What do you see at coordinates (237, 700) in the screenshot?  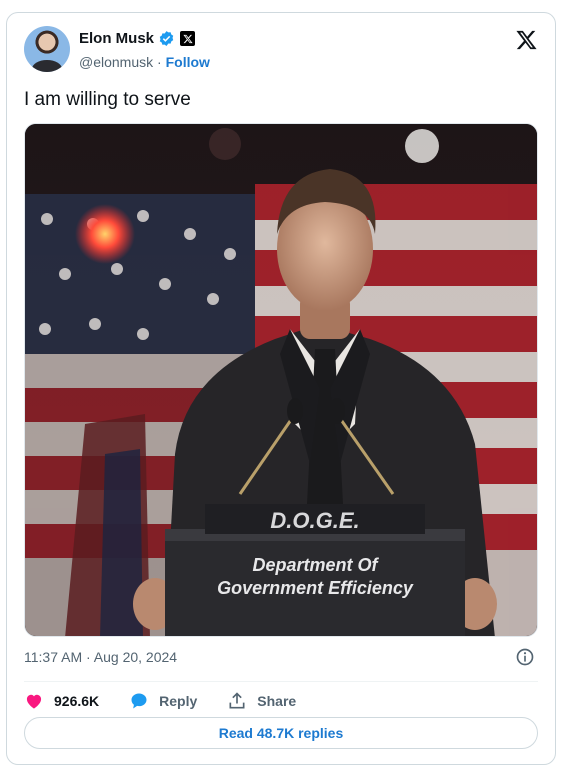 I see `share-icon` at bounding box center [237, 700].